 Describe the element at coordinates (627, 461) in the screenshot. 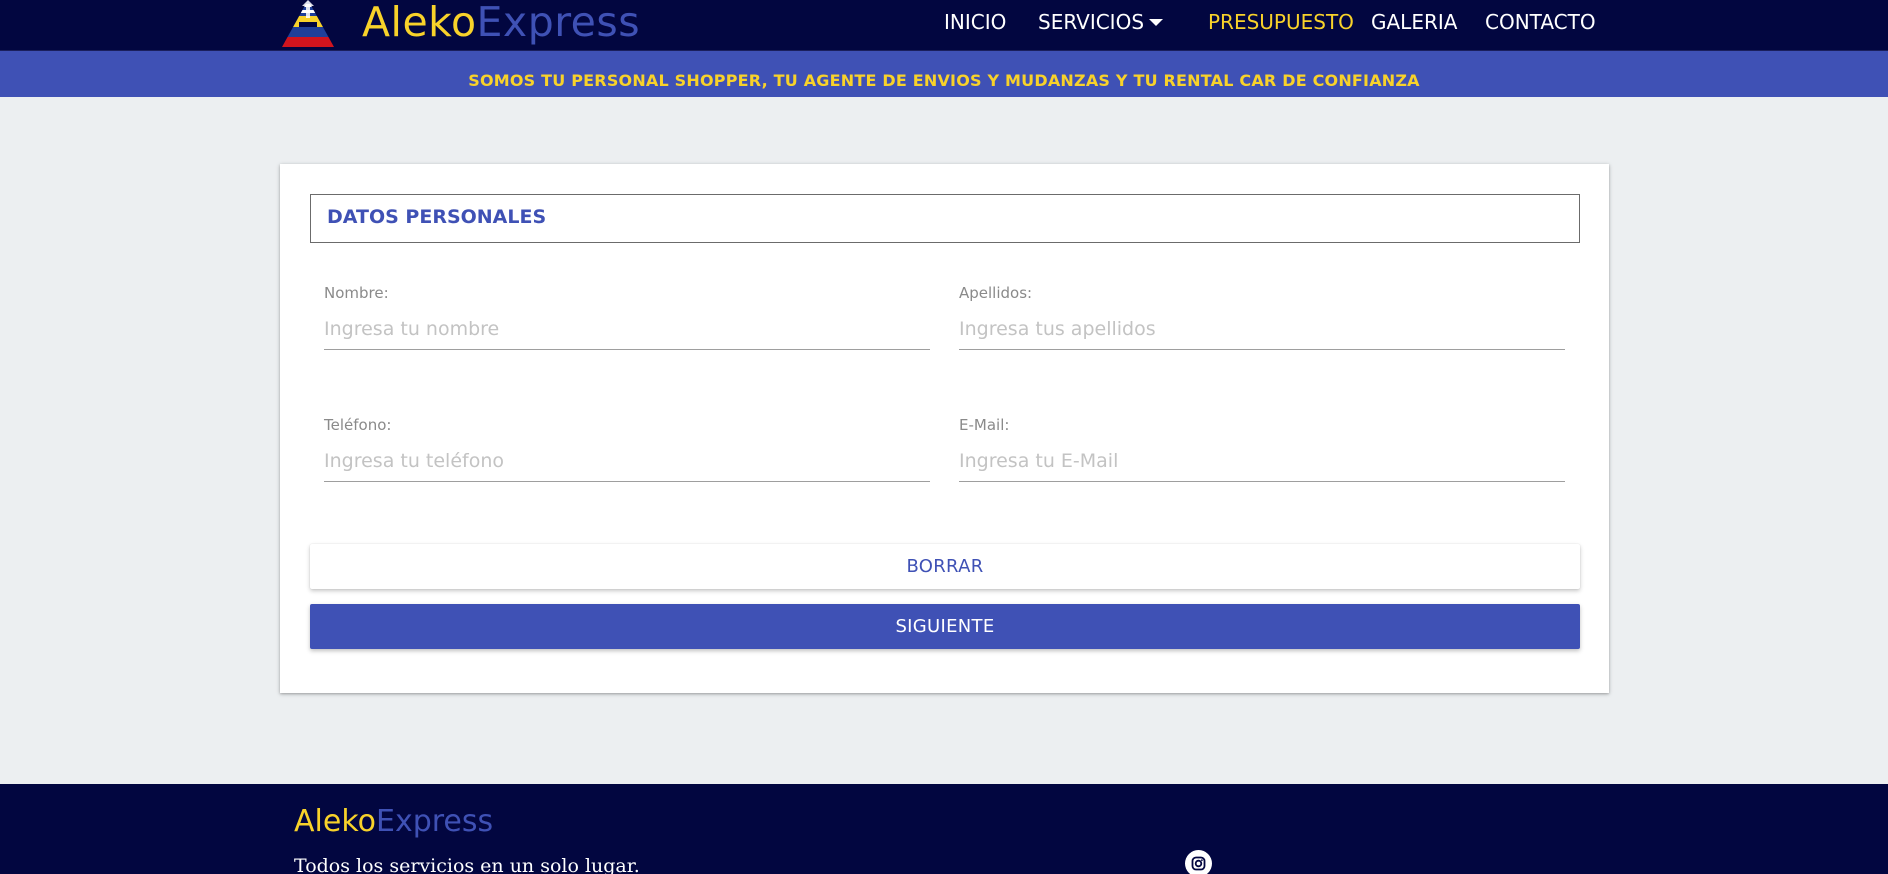

I see `telefono-input` at that location.